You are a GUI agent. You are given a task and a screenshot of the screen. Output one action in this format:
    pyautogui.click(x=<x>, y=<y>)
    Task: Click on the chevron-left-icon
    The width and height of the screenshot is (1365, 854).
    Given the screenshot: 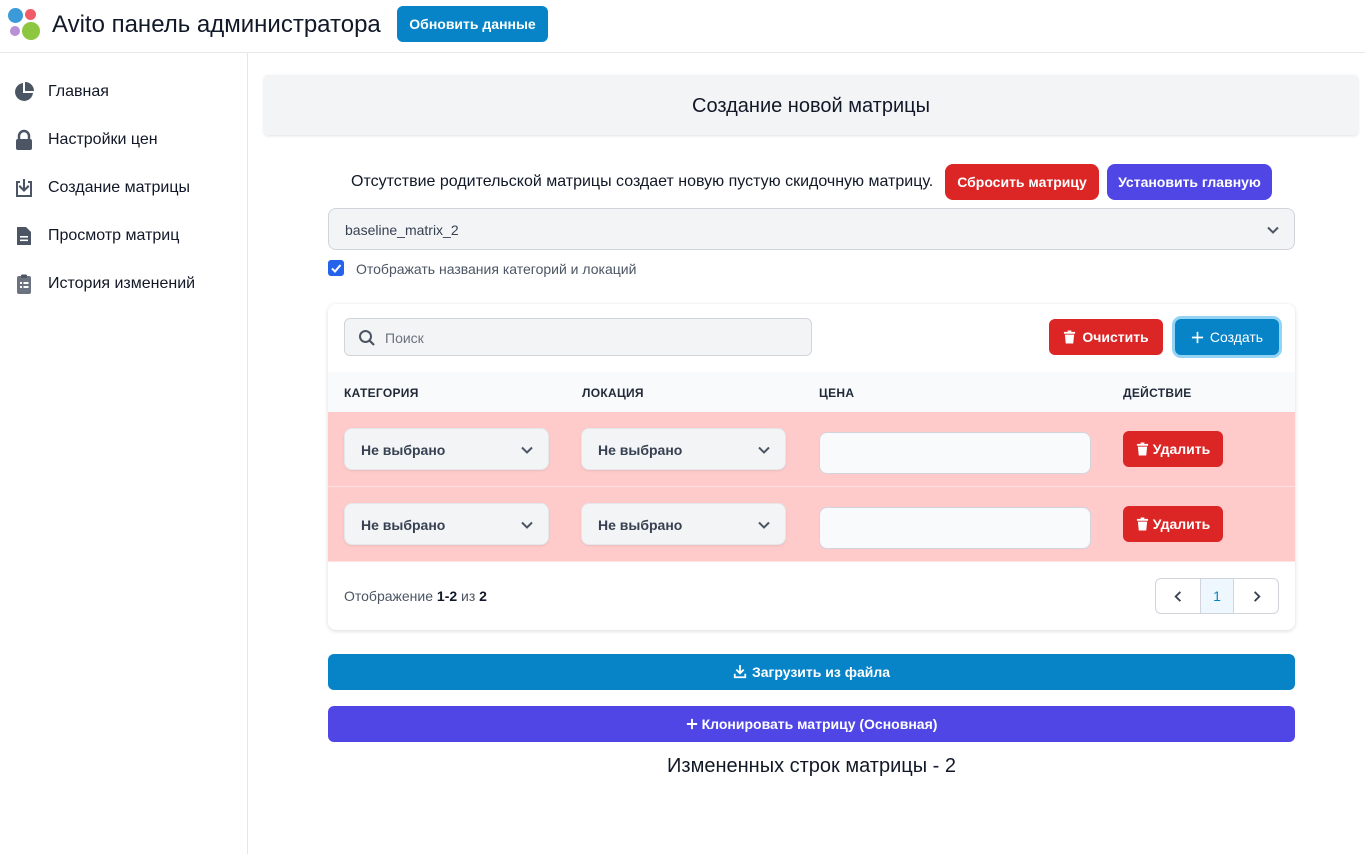 What is the action you would take?
    pyautogui.click(x=1177, y=596)
    